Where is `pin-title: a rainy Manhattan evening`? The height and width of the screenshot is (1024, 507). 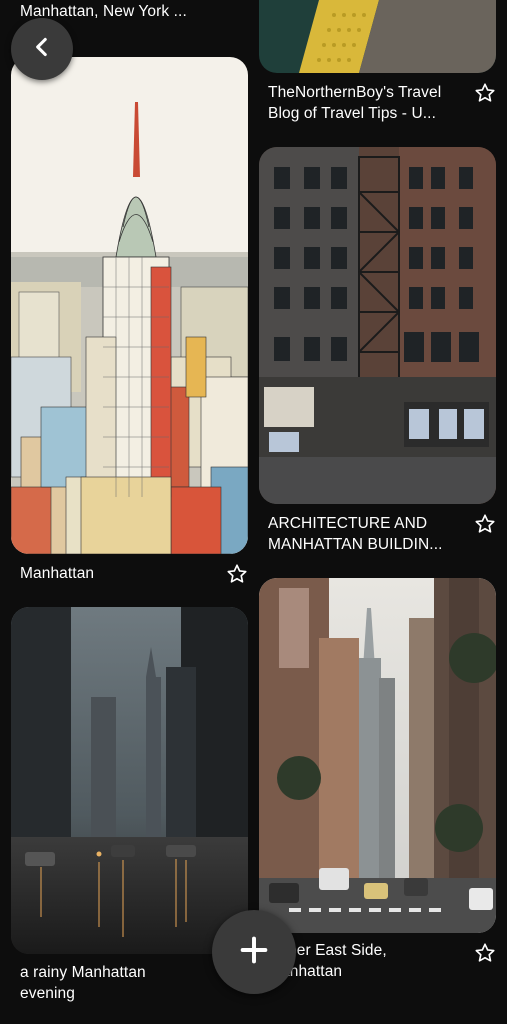
pin-title: a rainy Manhattan evening is located at coordinates (83, 983).